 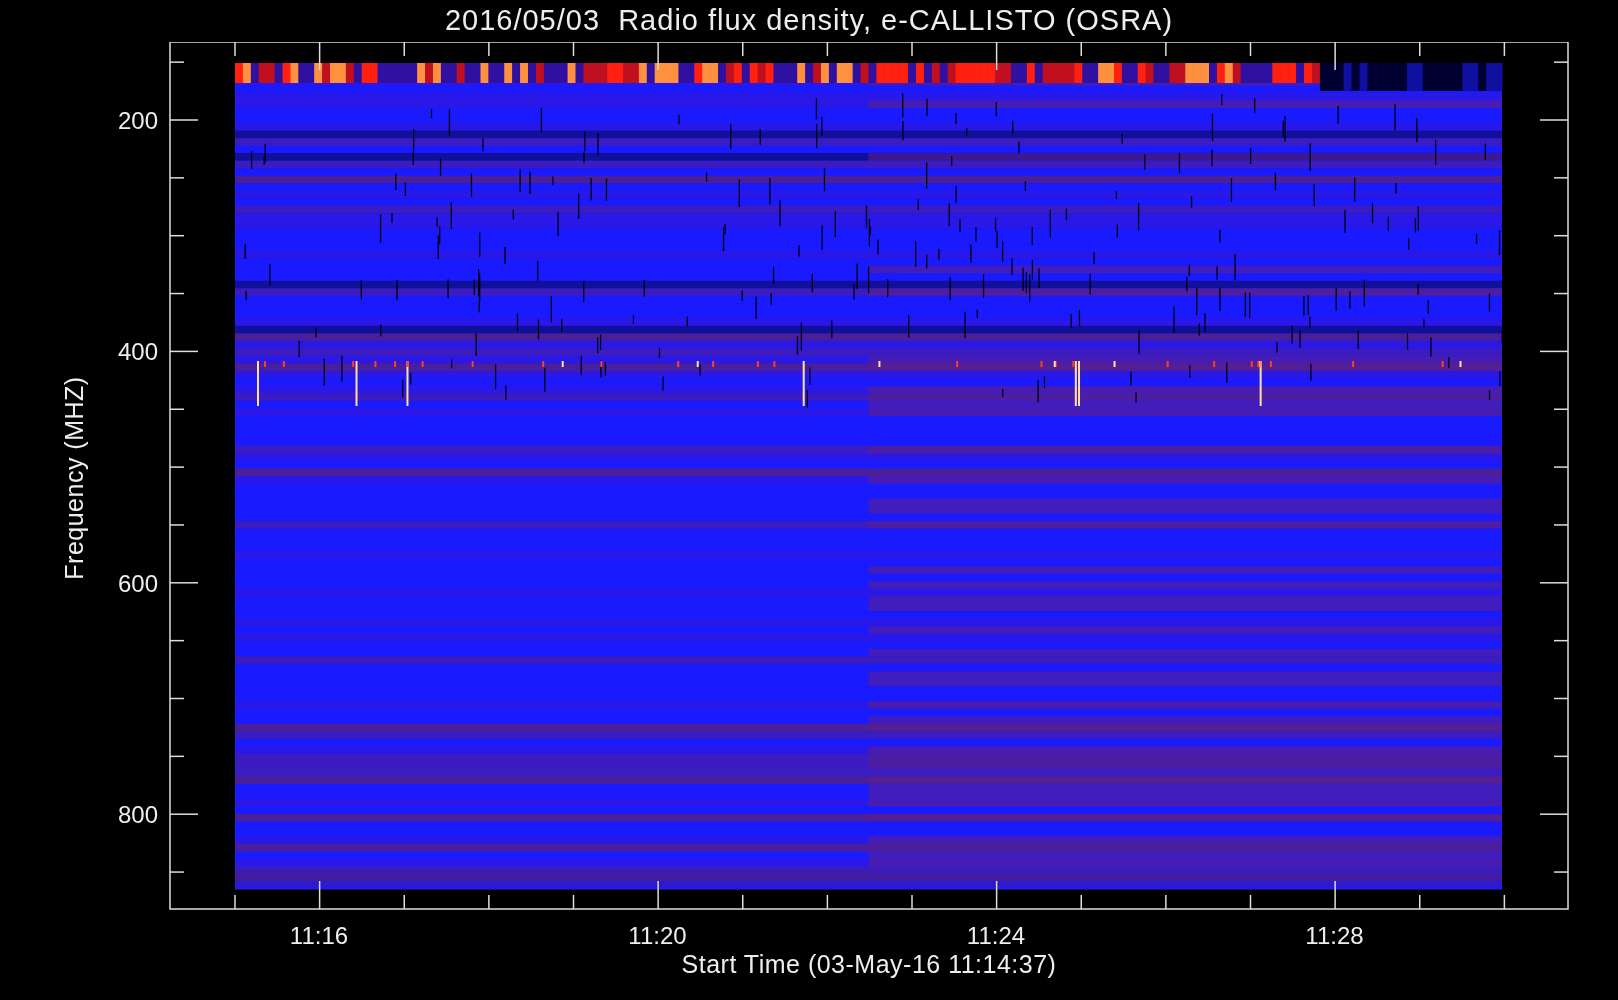 What do you see at coordinates (319, 935) in the screenshot?
I see `x-tick-label: 11:16` at bounding box center [319, 935].